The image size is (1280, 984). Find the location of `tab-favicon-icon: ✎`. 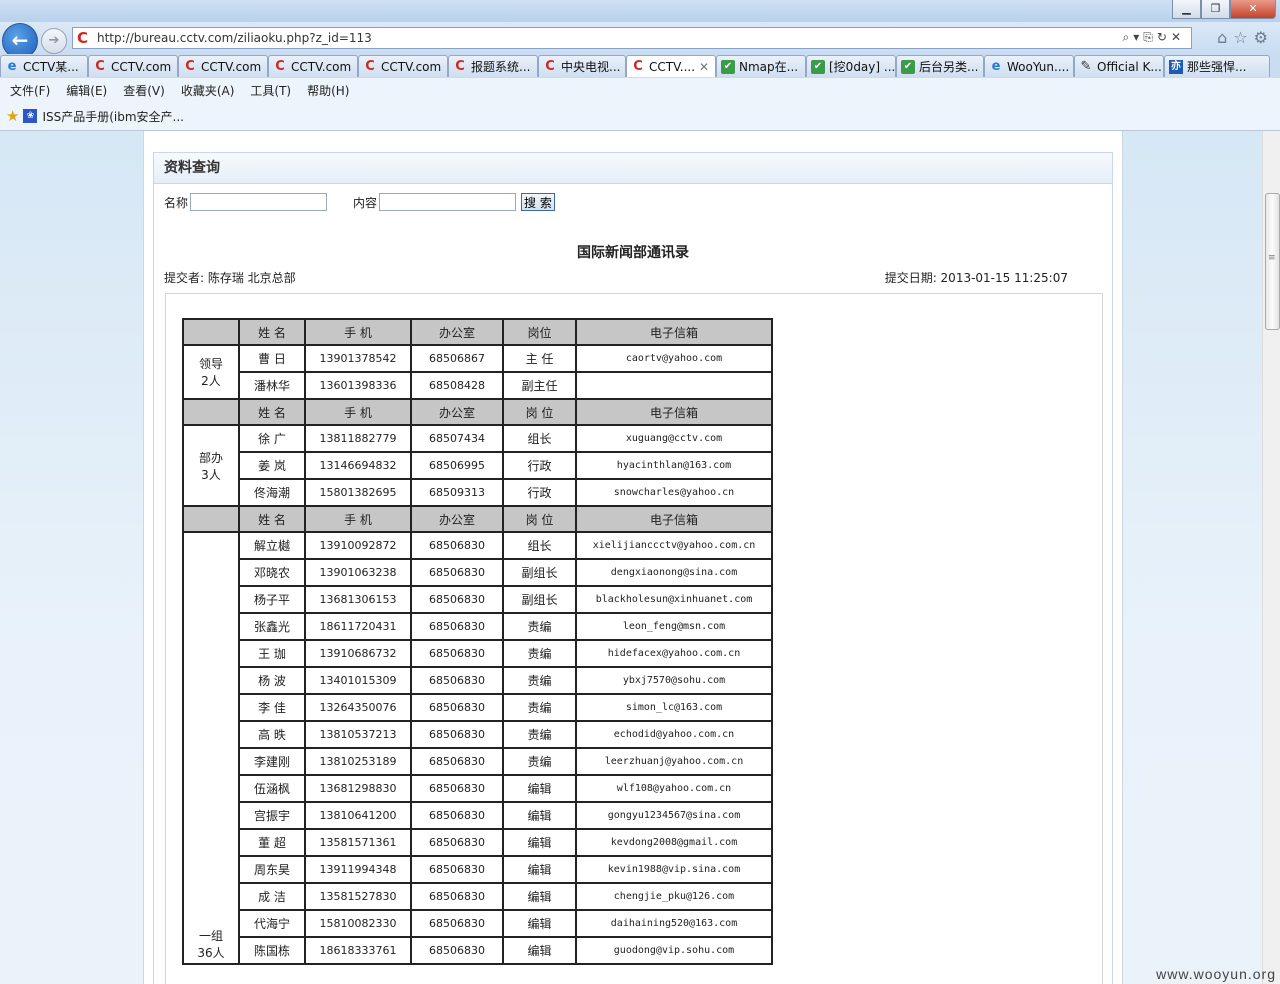

tab-favicon-icon: ✎ is located at coordinates (1086, 66).